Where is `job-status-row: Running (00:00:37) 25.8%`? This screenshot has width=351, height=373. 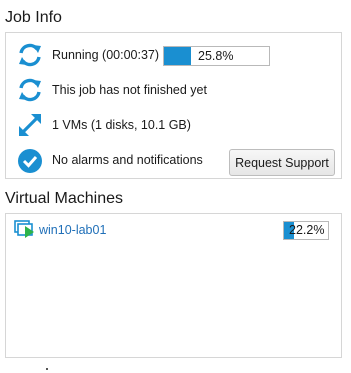 job-status-row: Running (00:00:37) 25.8% is located at coordinates (173, 55).